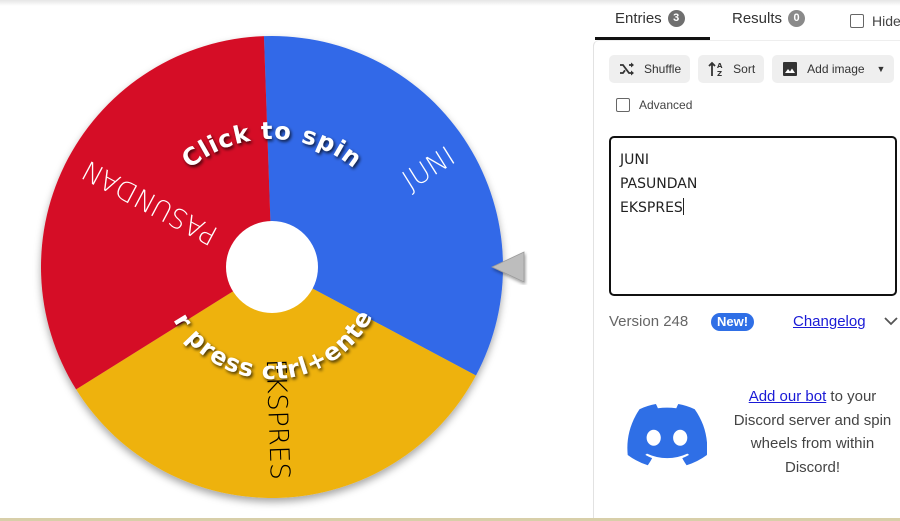  What do you see at coordinates (272, 267) in the screenshot?
I see `wheel-center-hub` at bounding box center [272, 267].